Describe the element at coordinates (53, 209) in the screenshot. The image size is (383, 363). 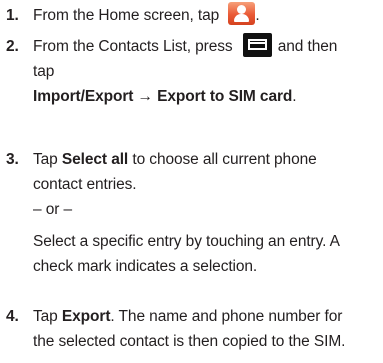
I see `or-separator: – or –` at that location.